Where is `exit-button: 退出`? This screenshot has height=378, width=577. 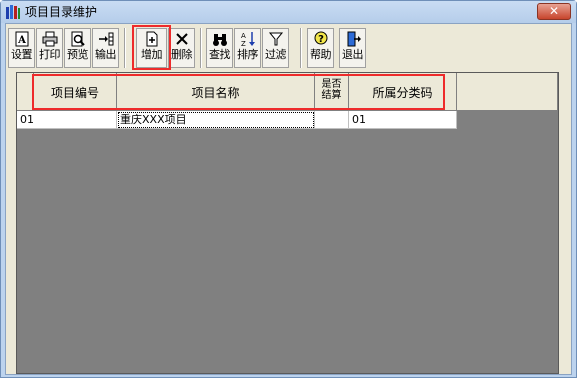 exit-button: 退出 is located at coordinates (352, 48).